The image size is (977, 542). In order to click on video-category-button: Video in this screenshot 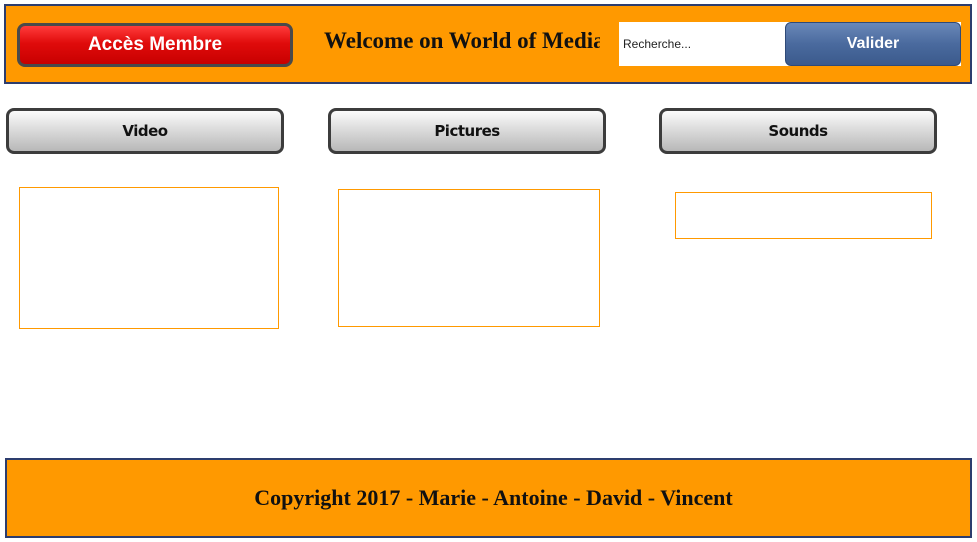, I will do `click(145, 131)`.